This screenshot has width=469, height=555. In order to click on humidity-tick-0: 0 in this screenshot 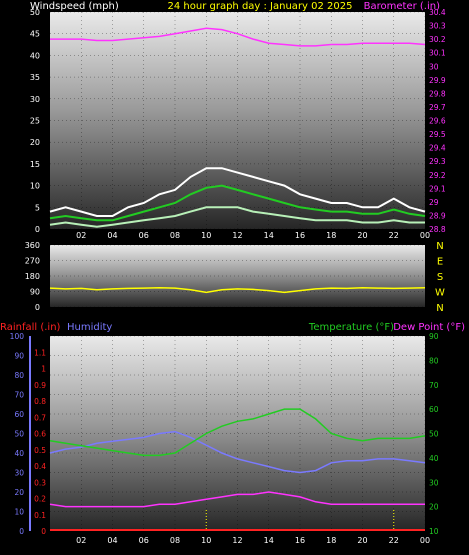, I will do `click(21, 531)`.